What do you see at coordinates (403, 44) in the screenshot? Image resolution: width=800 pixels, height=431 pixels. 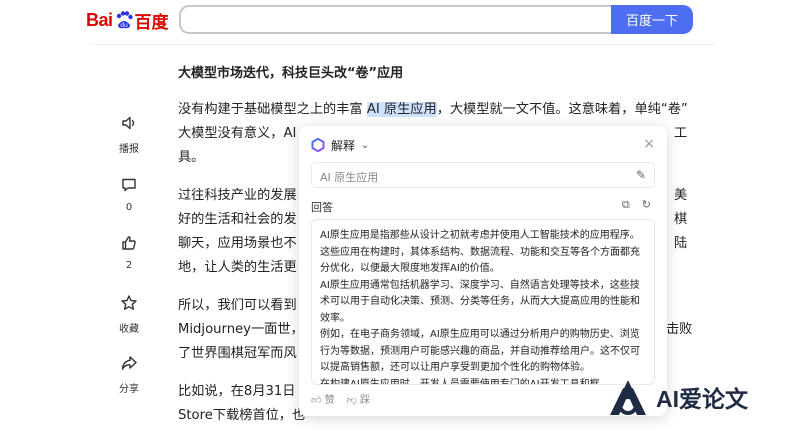 I see `divider` at bounding box center [403, 44].